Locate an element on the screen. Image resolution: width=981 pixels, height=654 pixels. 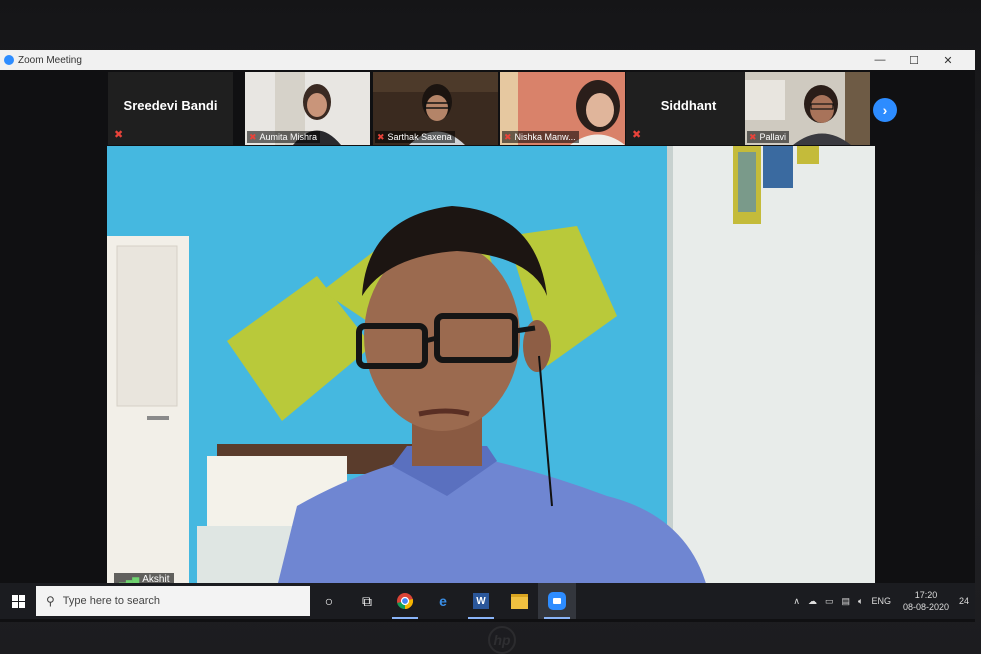
notification-center-button: 24 is located at coordinates (964, 601).